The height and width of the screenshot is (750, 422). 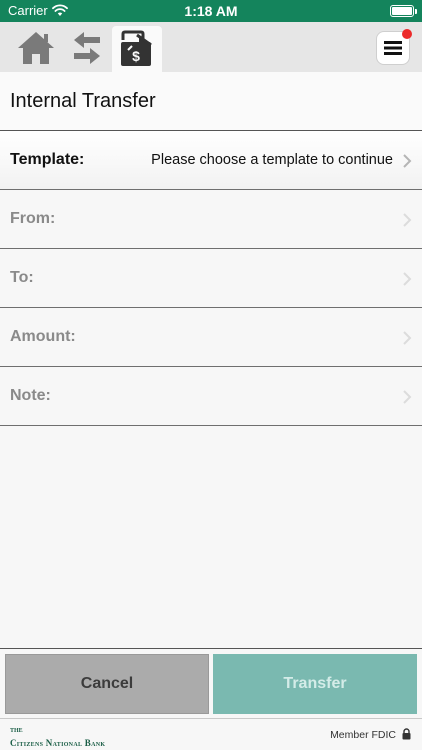 I want to click on clock: 1:18 AM, so click(x=211, y=11).